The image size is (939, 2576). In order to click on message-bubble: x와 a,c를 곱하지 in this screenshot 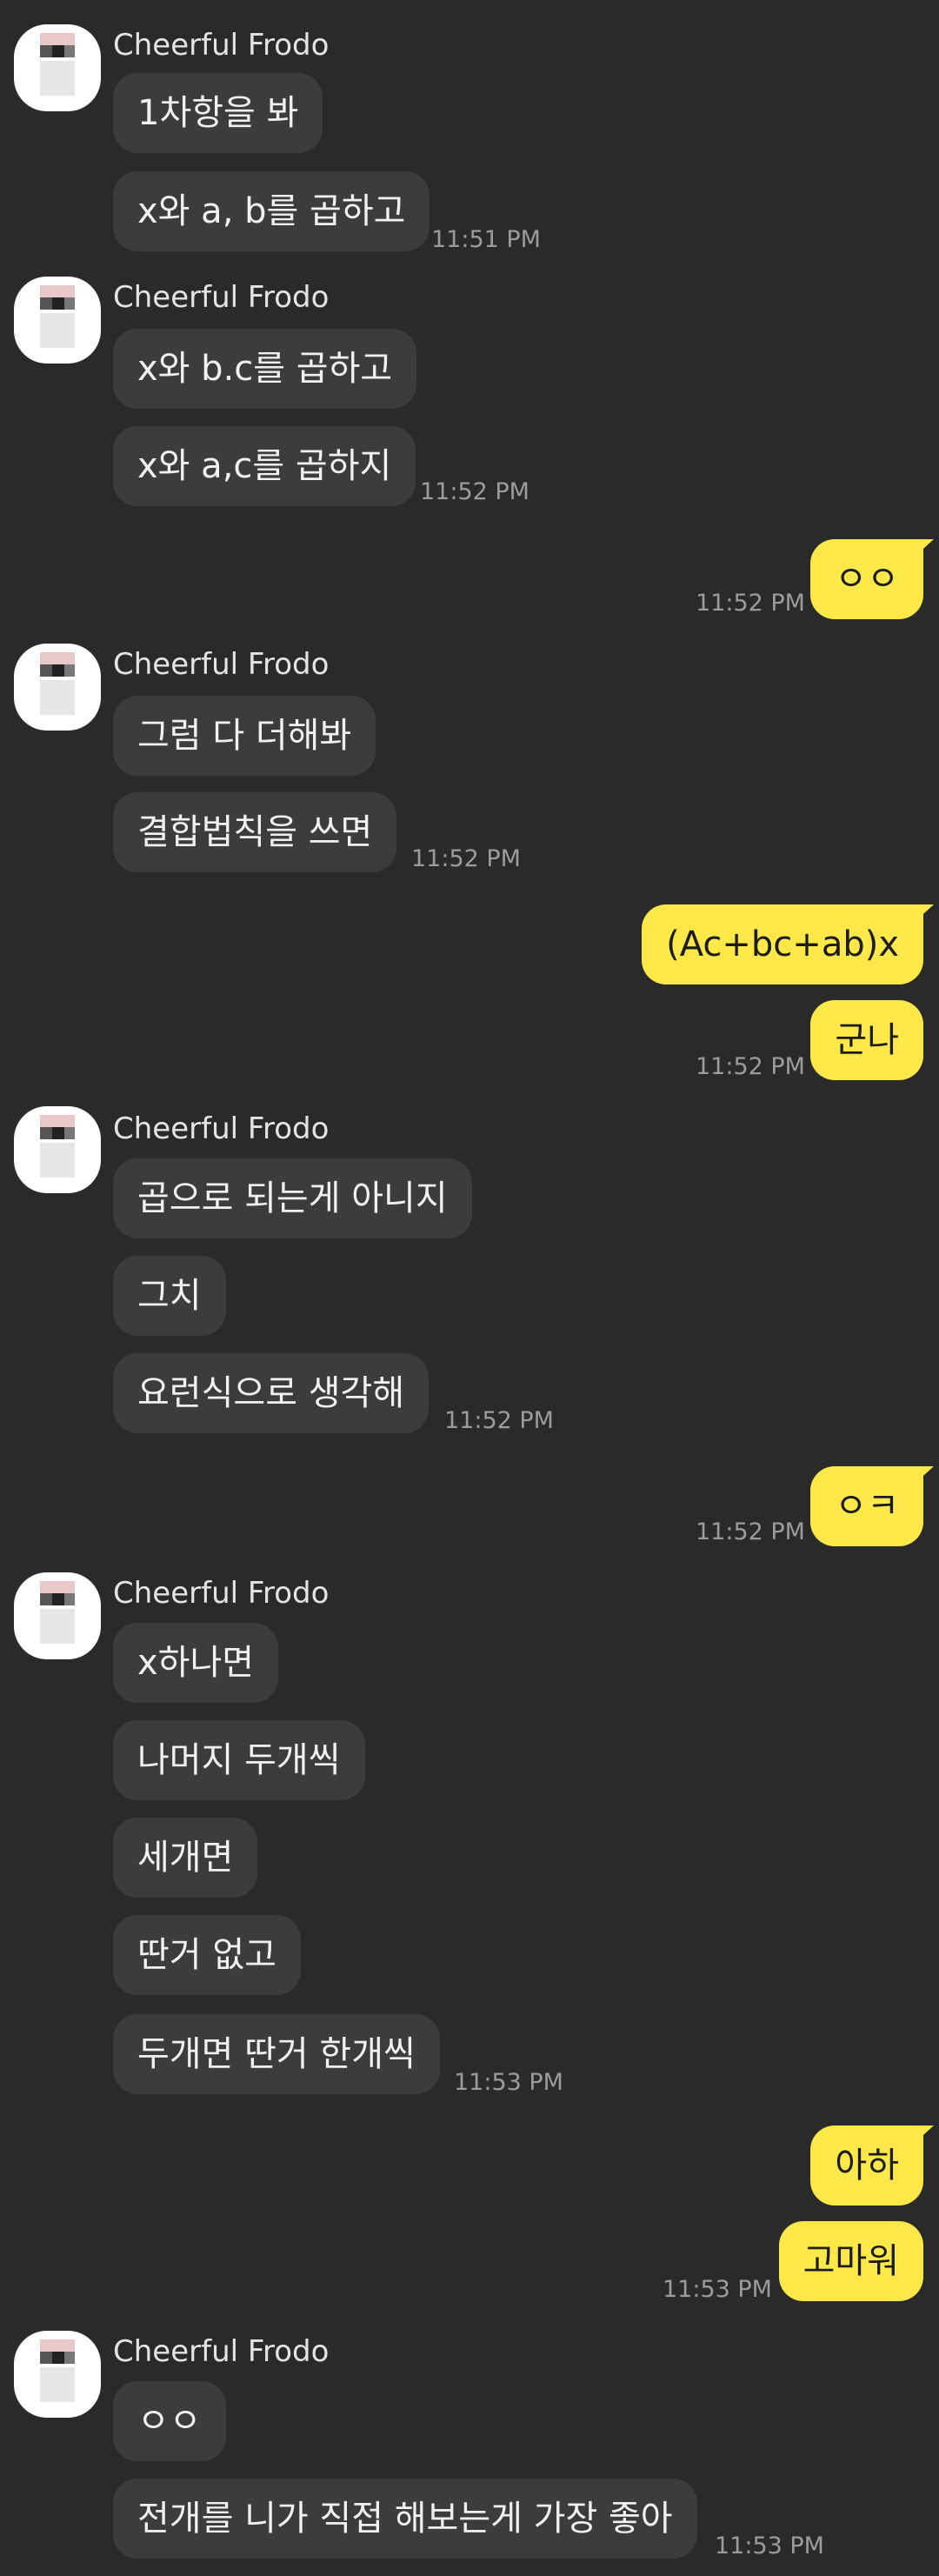, I will do `click(264, 466)`.